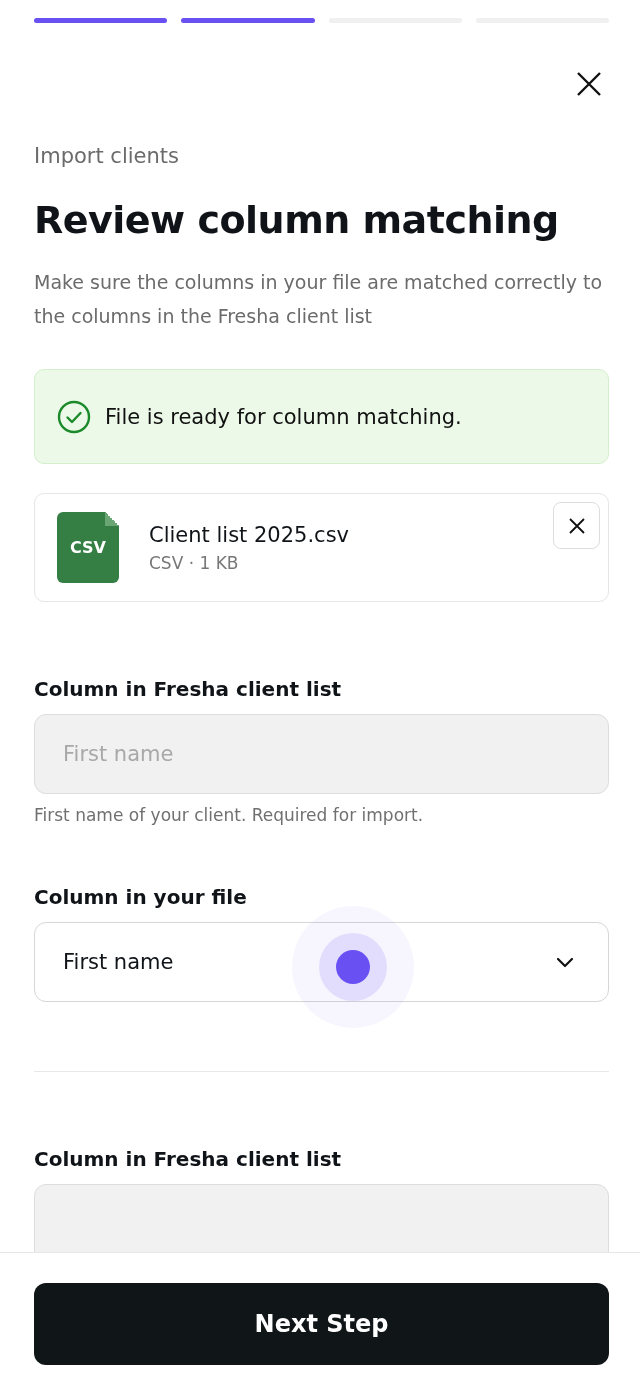  What do you see at coordinates (319, 299) in the screenshot?
I see `description-text: Make sure the columns in your file are matched correctly to the columns in the Fresha client list` at bounding box center [319, 299].